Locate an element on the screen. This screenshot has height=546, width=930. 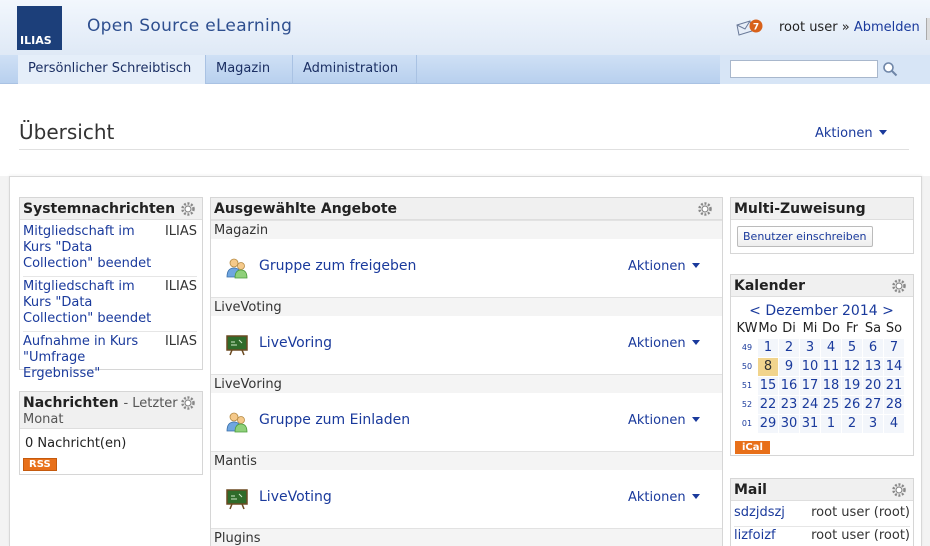
search-input is located at coordinates (804, 69).